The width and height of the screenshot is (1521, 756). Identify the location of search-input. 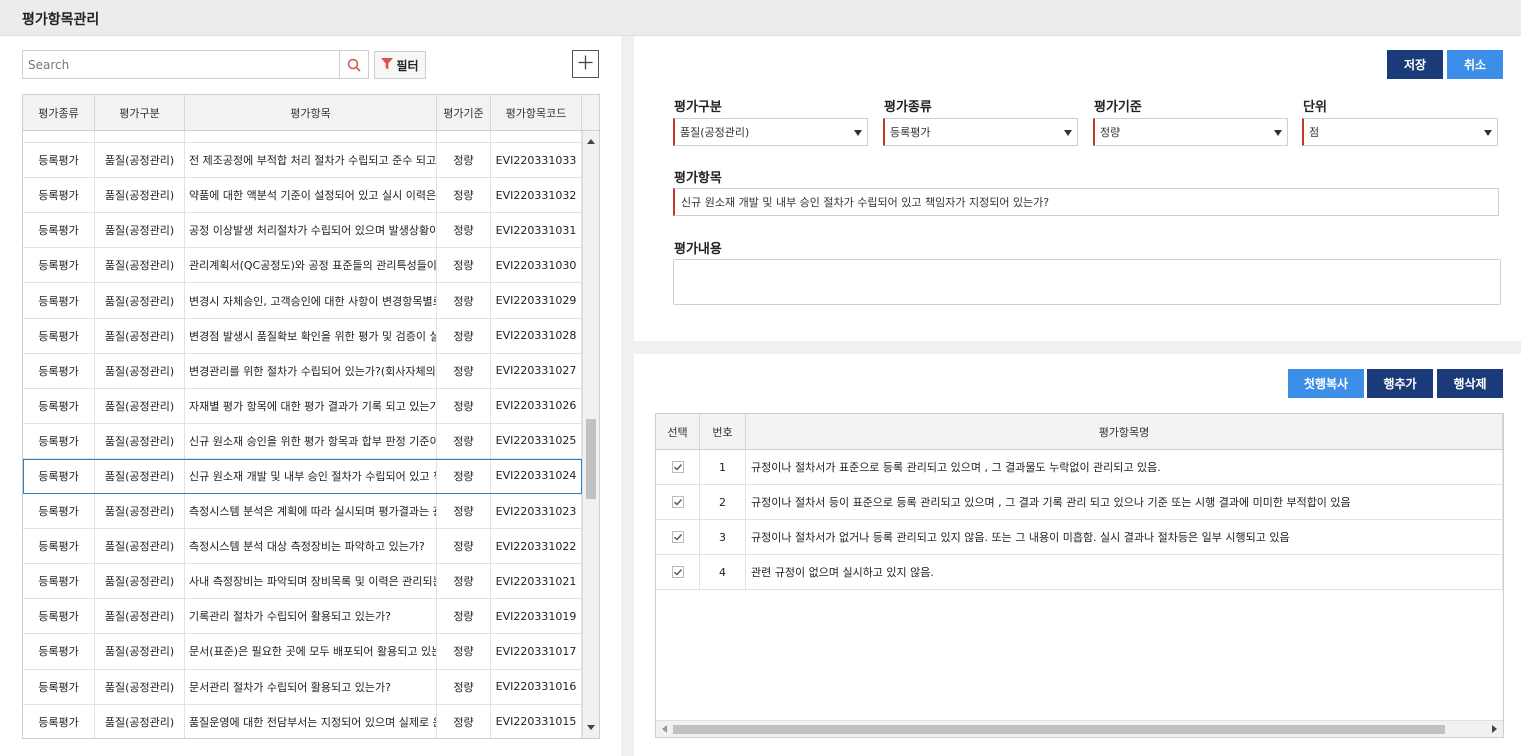
(180, 64).